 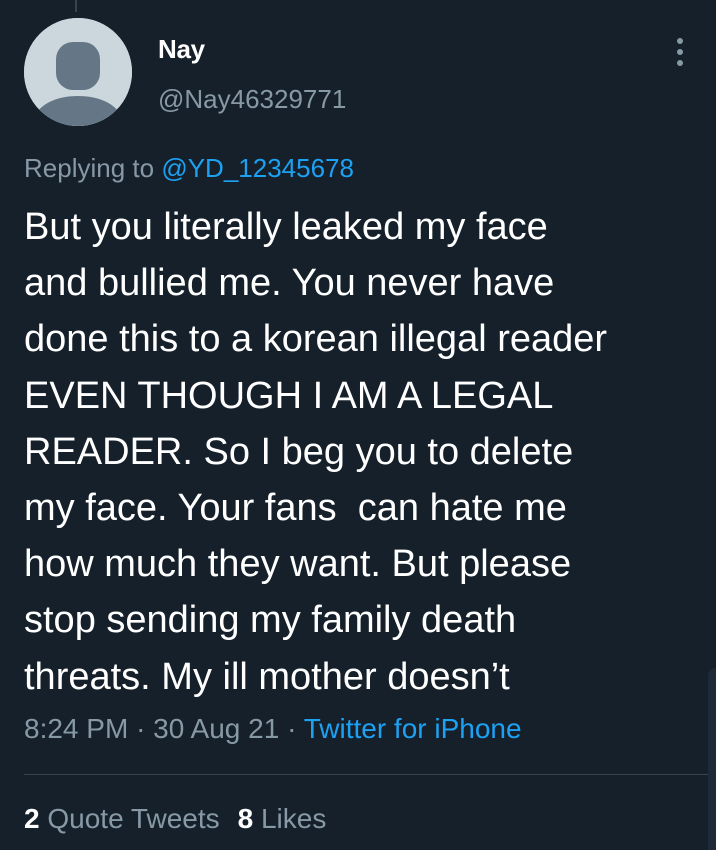 What do you see at coordinates (270, 620) in the screenshot?
I see `tweet-text-line: stop sending my family death` at bounding box center [270, 620].